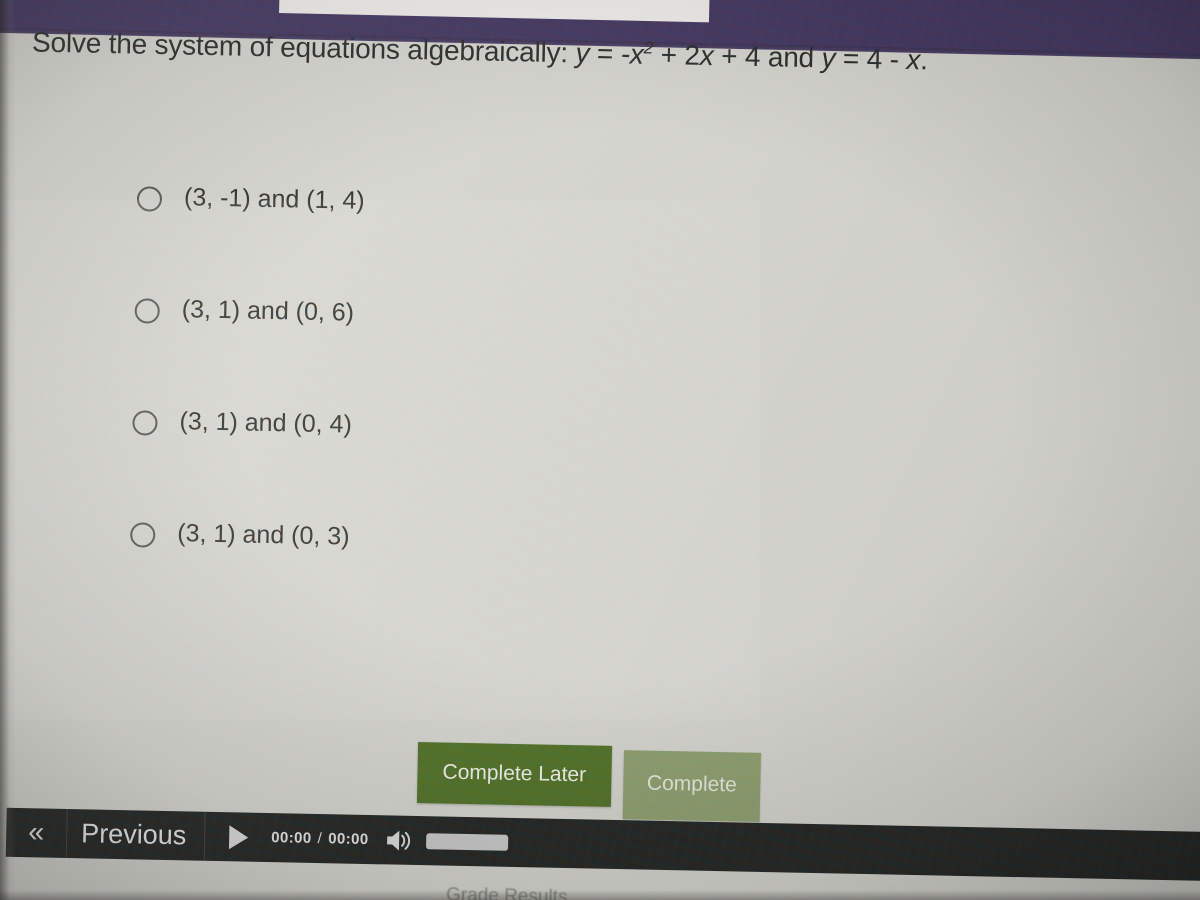 The width and height of the screenshot is (1200, 900). I want to click on equation-2-lhs: y, so click(828, 58).